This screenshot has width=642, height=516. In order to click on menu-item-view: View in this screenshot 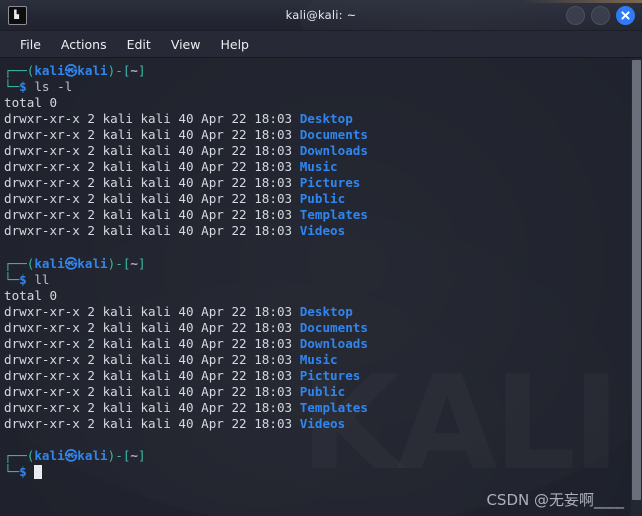, I will do `click(186, 44)`.